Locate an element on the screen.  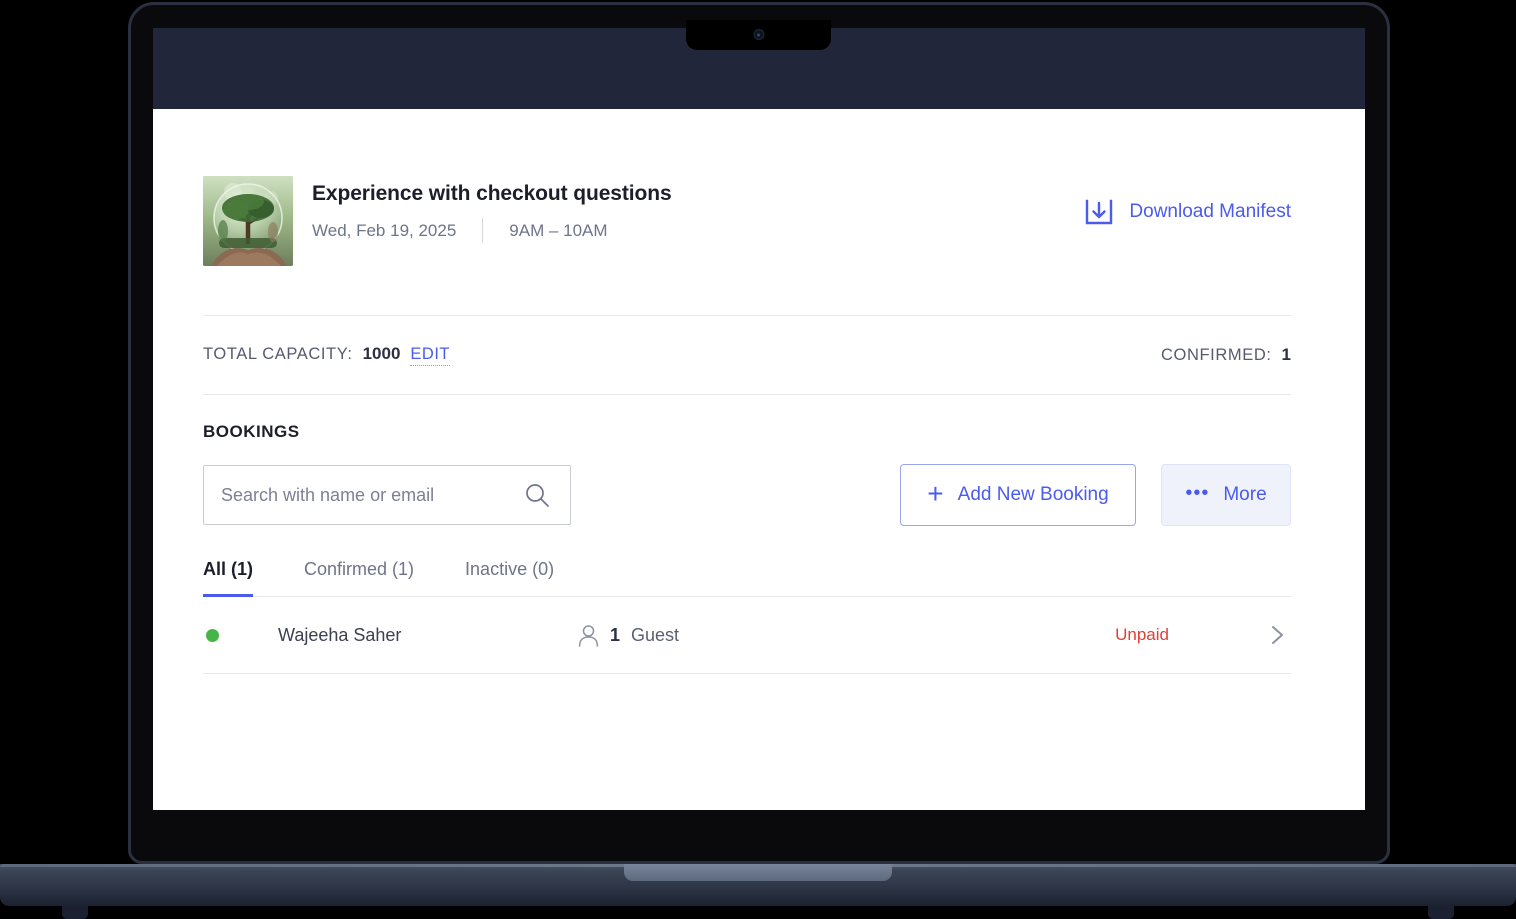
more-button: ••• More is located at coordinates (1226, 495).